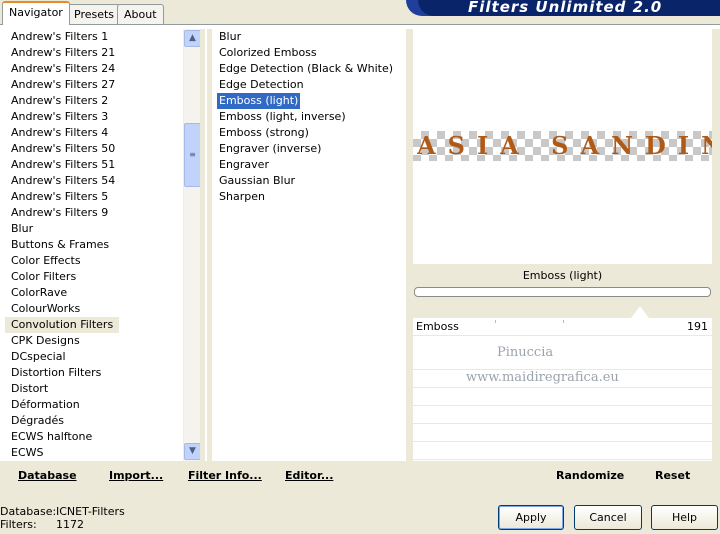 This screenshot has width=720, height=534. What do you see at coordinates (60, 36) in the screenshot?
I see `category-item-label: Andrew's Filters 1` at bounding box center [60, 36].